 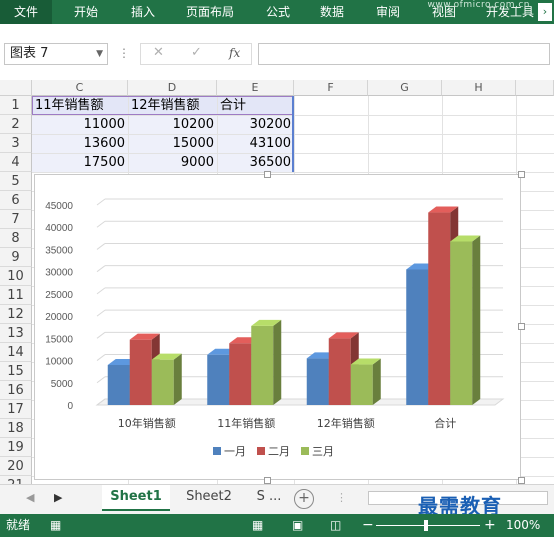 I want to click on table-cell: 9000, so click(x=172, y=162).